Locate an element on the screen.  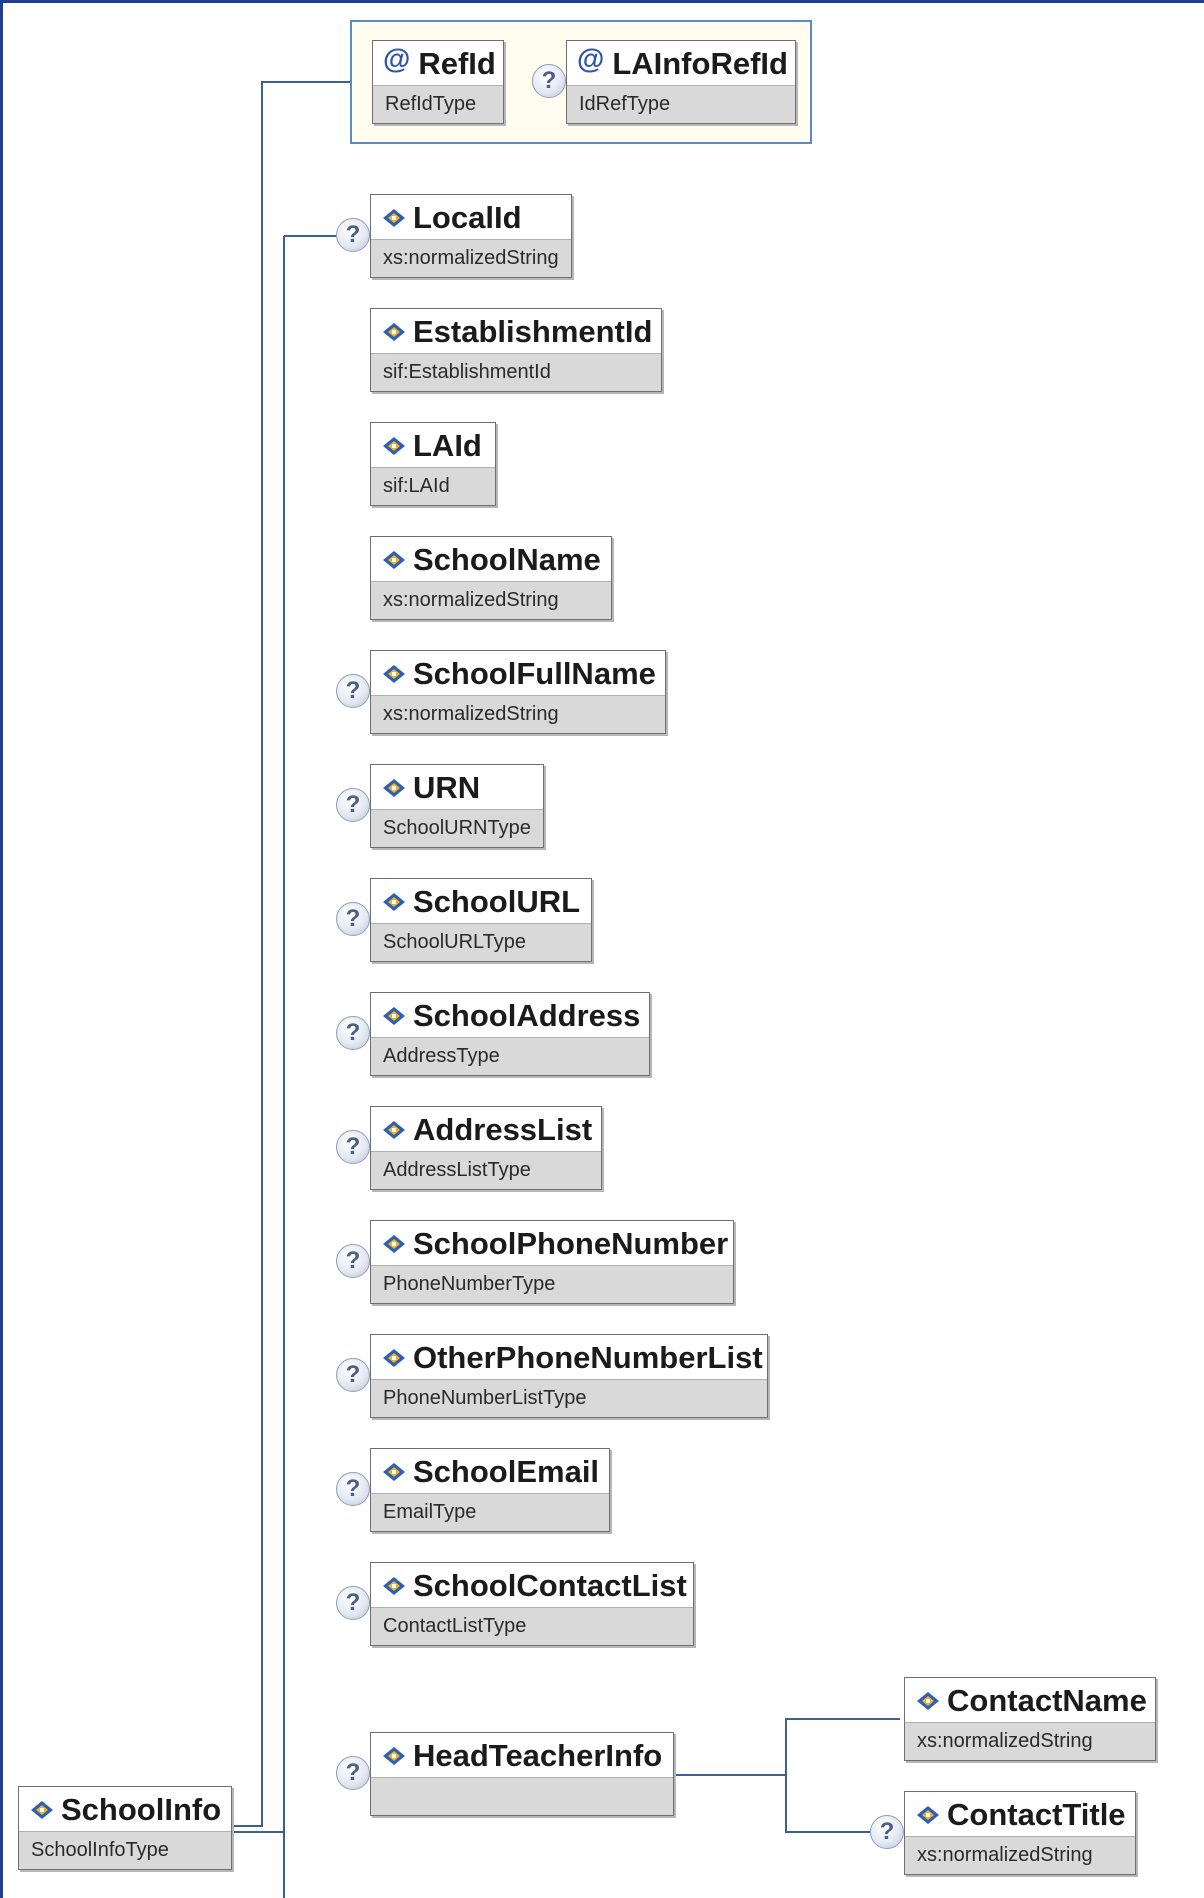
element-school-url: SchoolURL SchoolURLType is located at coordinates (481, 920).